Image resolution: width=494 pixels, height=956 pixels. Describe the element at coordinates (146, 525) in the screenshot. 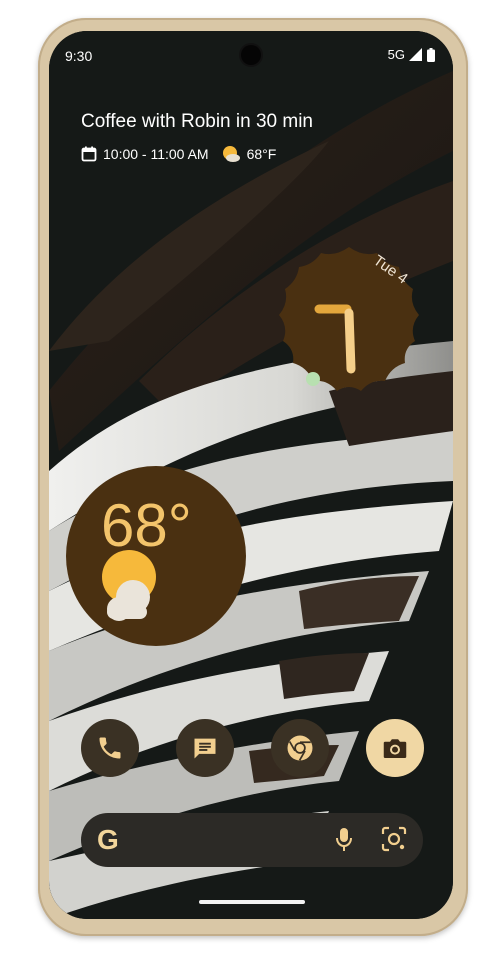

I see `weather-temperature: 68°` at that location.